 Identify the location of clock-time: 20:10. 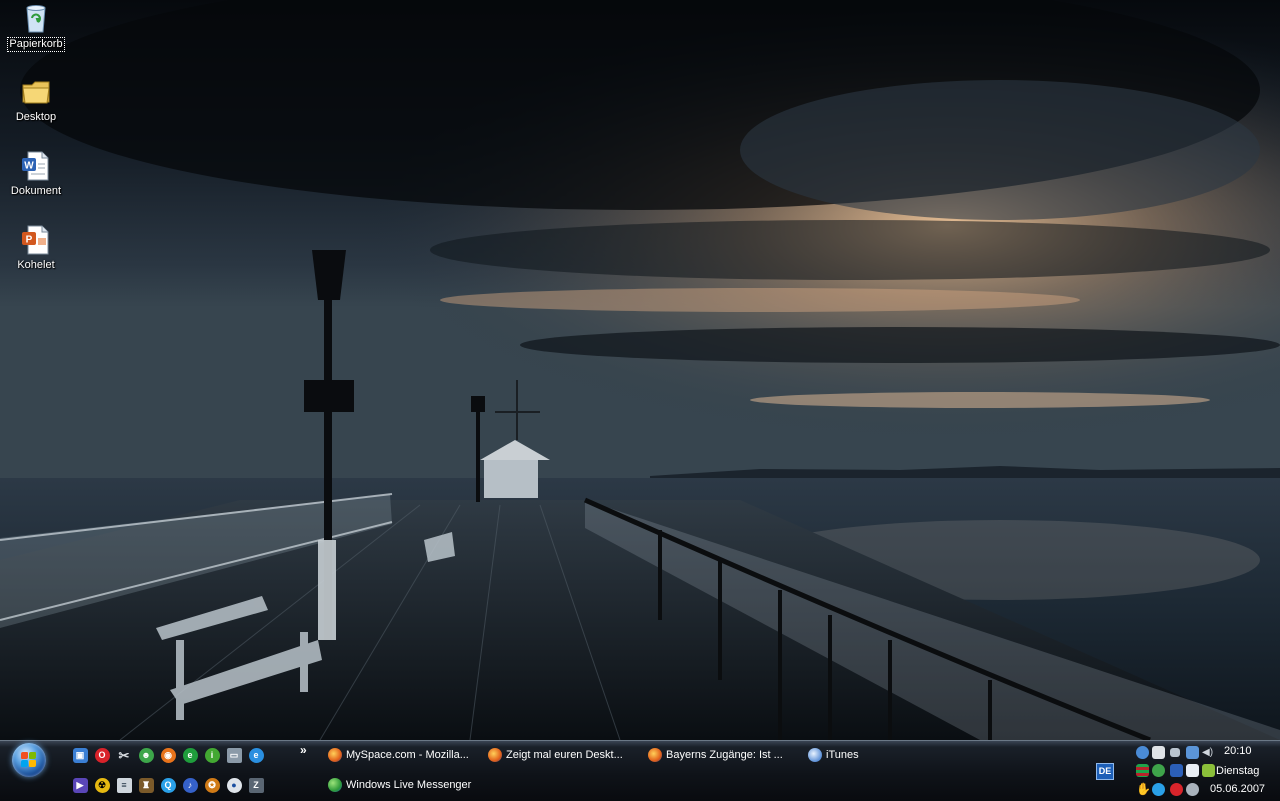
(1238, 751).